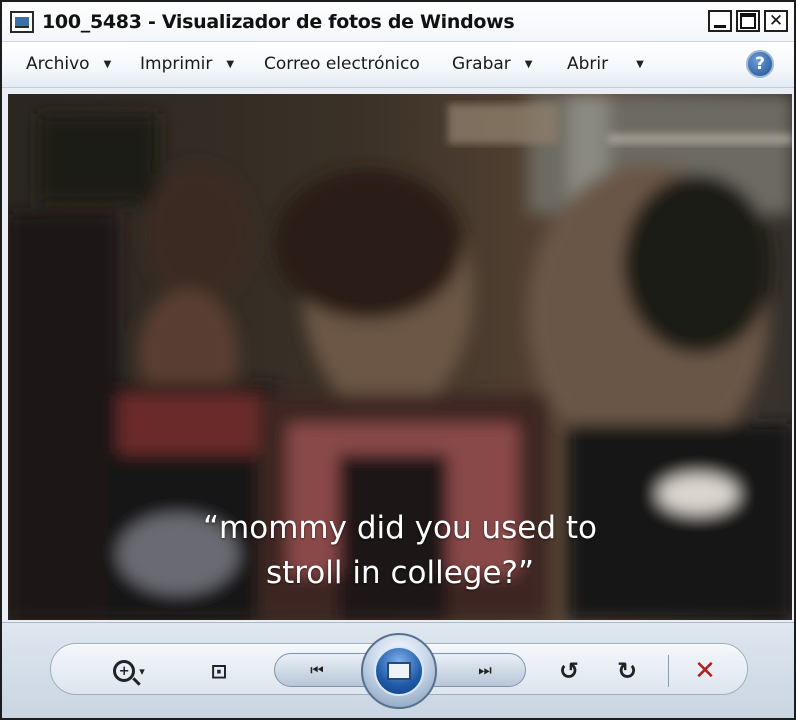 Image resolution: width=796 pixels, height=720 pixels. Describe the element at coordinates (22, 22) in the screenshot. I see `app-icon` at that location.